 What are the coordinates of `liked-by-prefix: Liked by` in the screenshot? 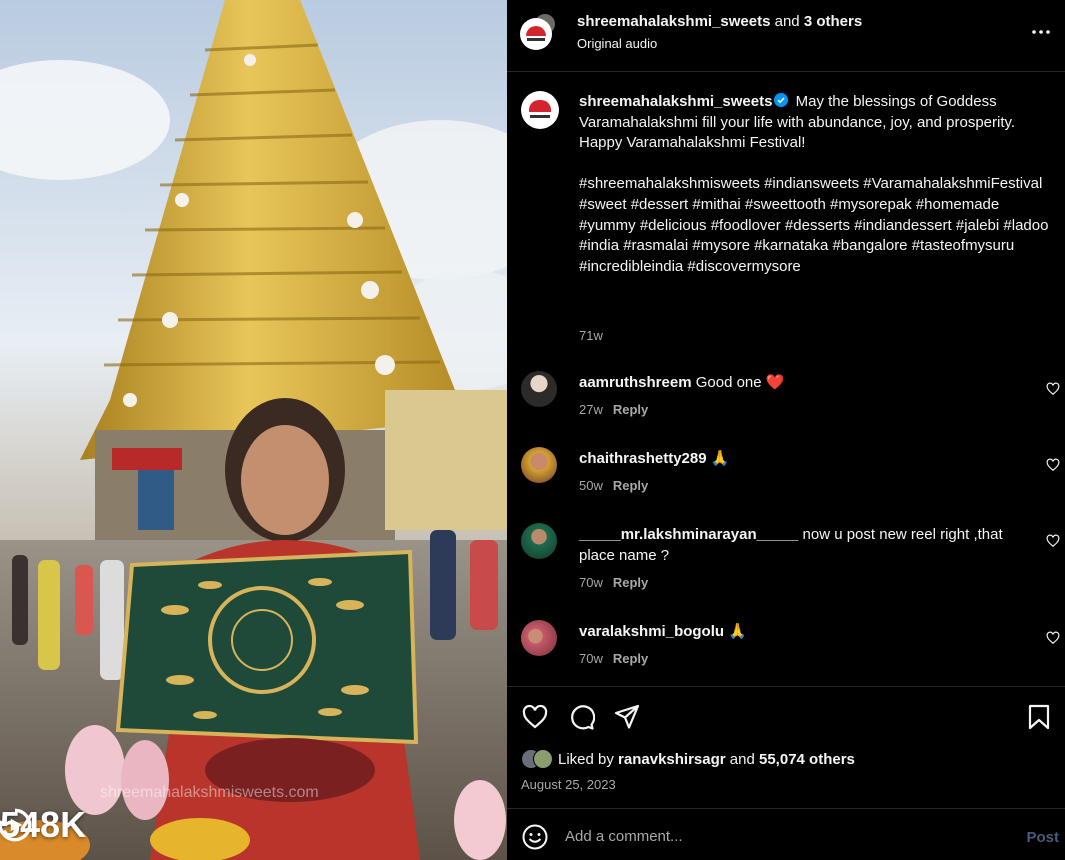 It's located at (586, 759).